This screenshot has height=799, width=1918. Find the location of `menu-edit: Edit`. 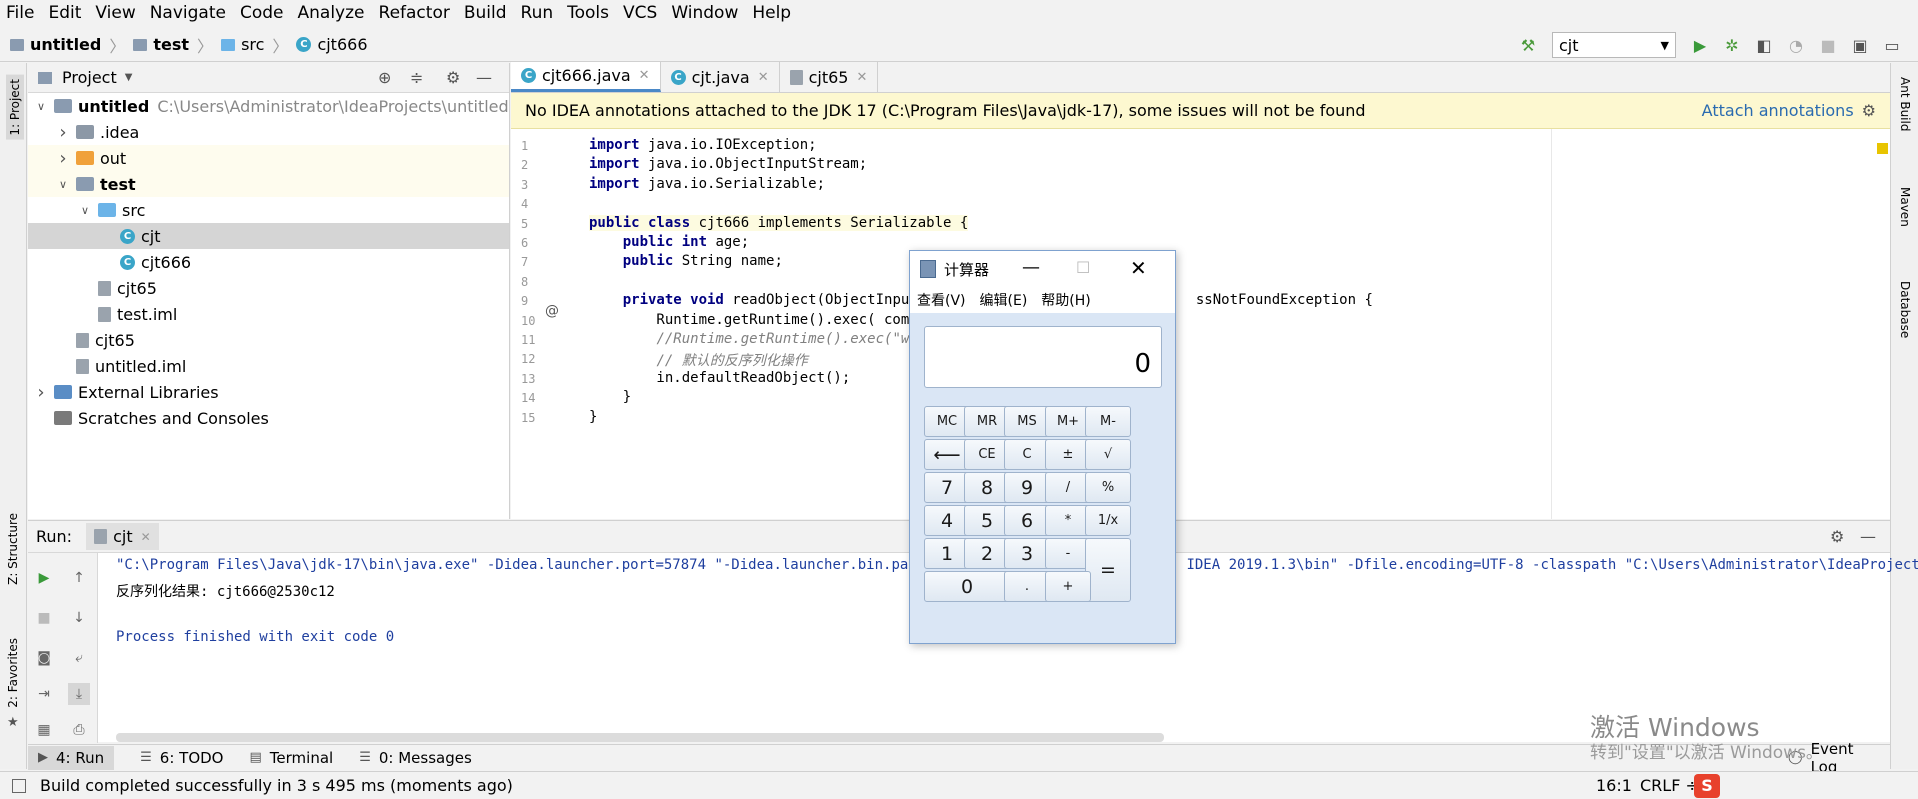

menu-edit: Edit is located at coordinates (64, 13).